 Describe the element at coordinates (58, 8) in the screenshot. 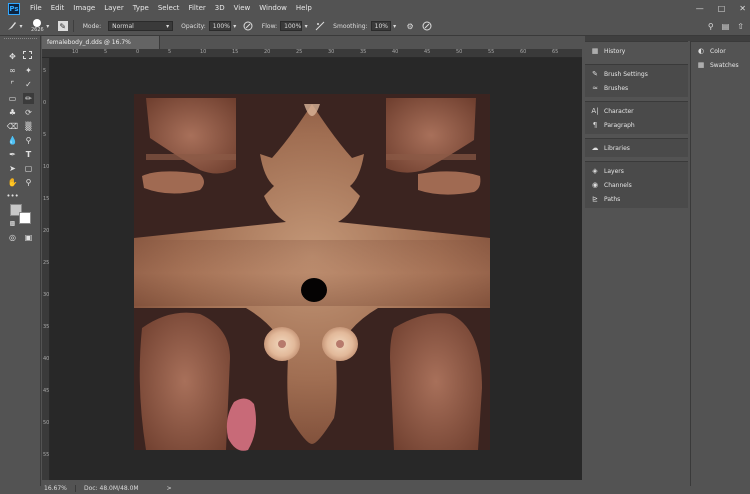

I see `menu-edit: Edit` at that location.